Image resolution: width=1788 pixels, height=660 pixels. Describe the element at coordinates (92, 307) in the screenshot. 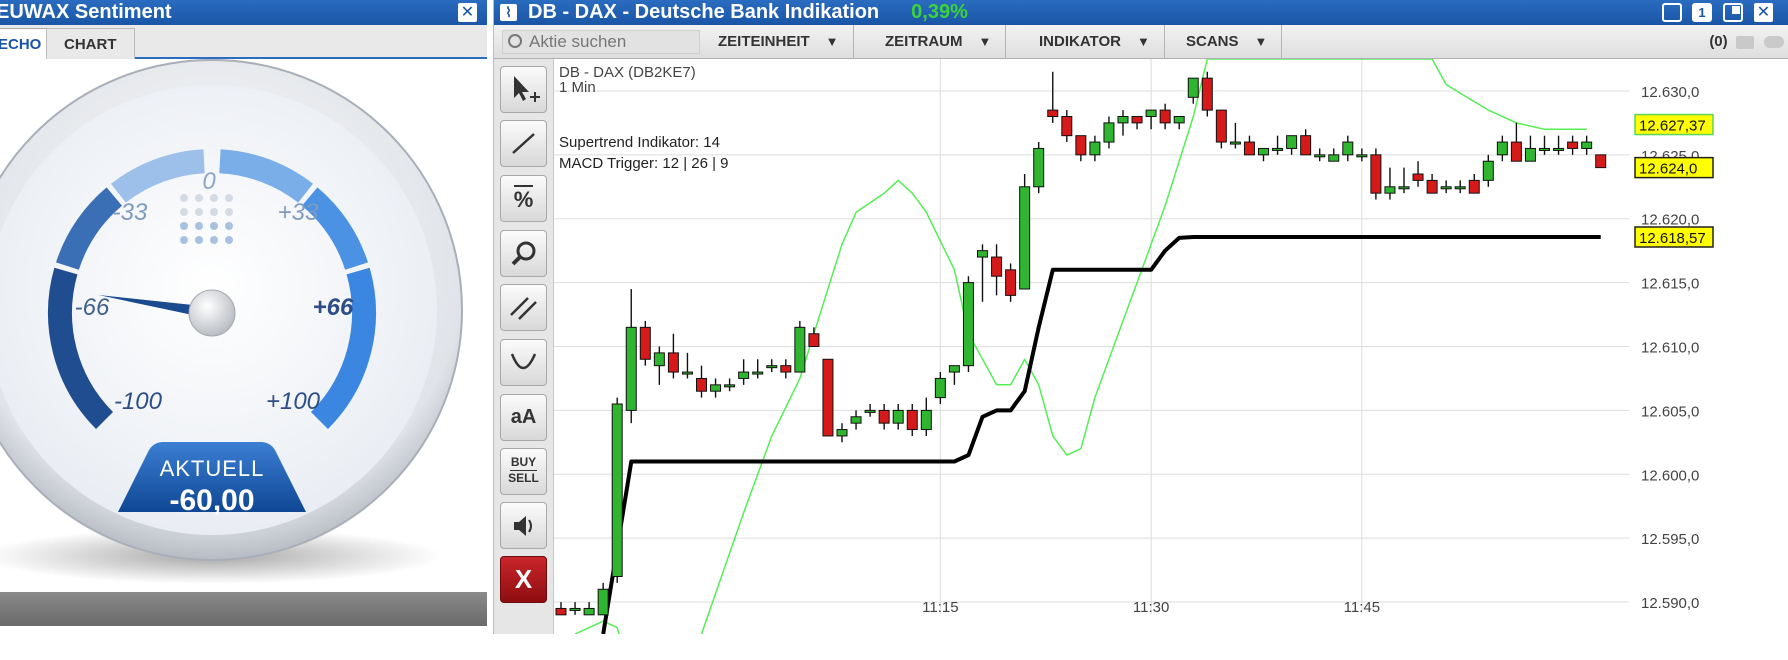

I see `scale-label-minus-66: -66` at that location.